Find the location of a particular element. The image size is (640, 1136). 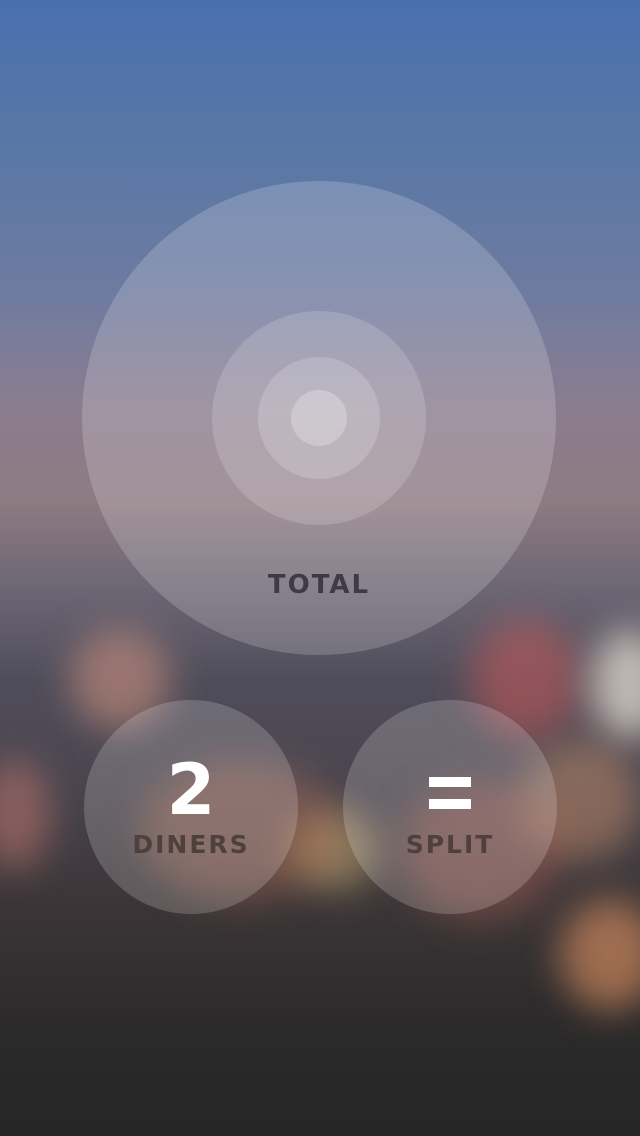

split-button: SPLIT is located at coordinates (450, 807).